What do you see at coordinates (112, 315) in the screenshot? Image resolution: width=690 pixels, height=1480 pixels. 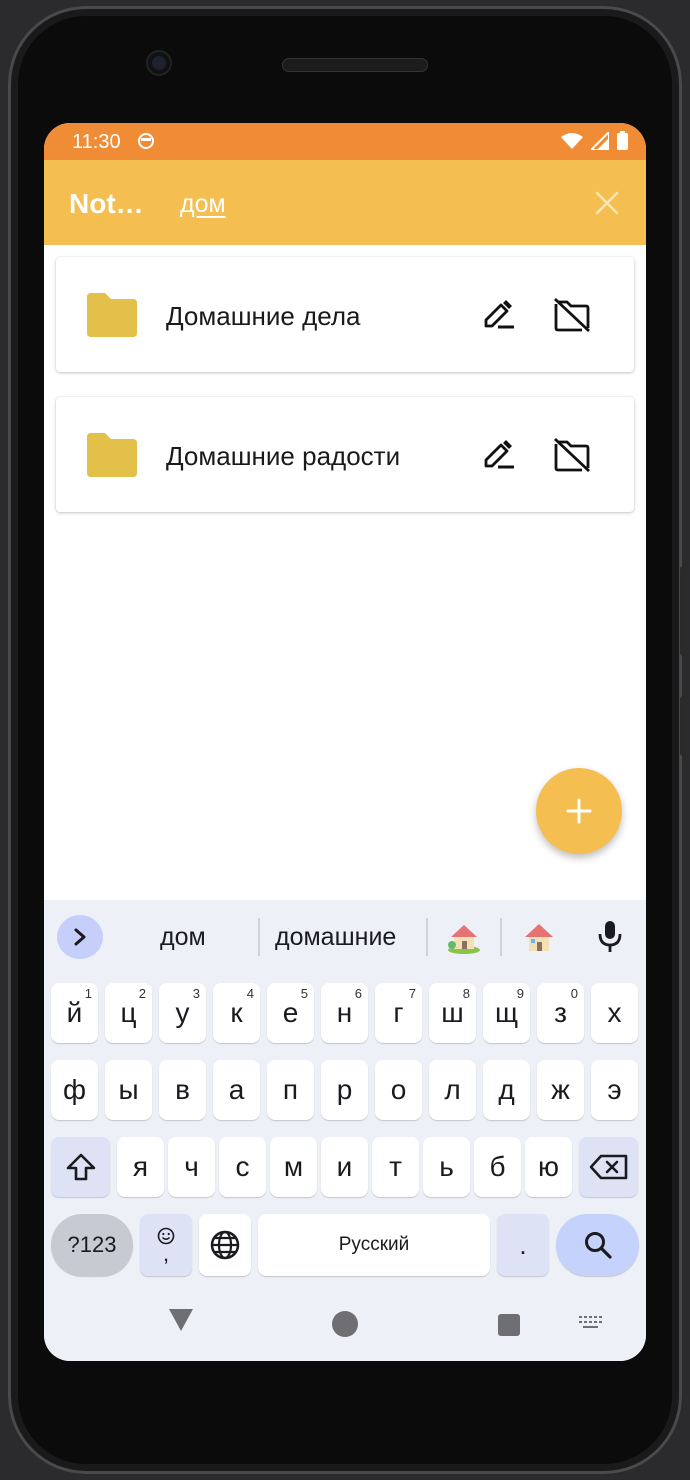 I see `folder-icon` at bounding box center [112, 315].